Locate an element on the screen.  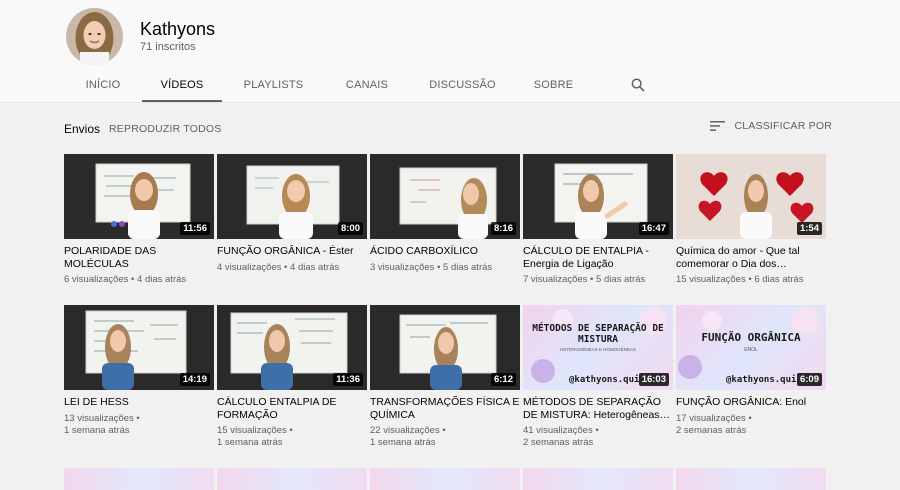
video-duration: 6:12 is located at coordinates (503, 379).